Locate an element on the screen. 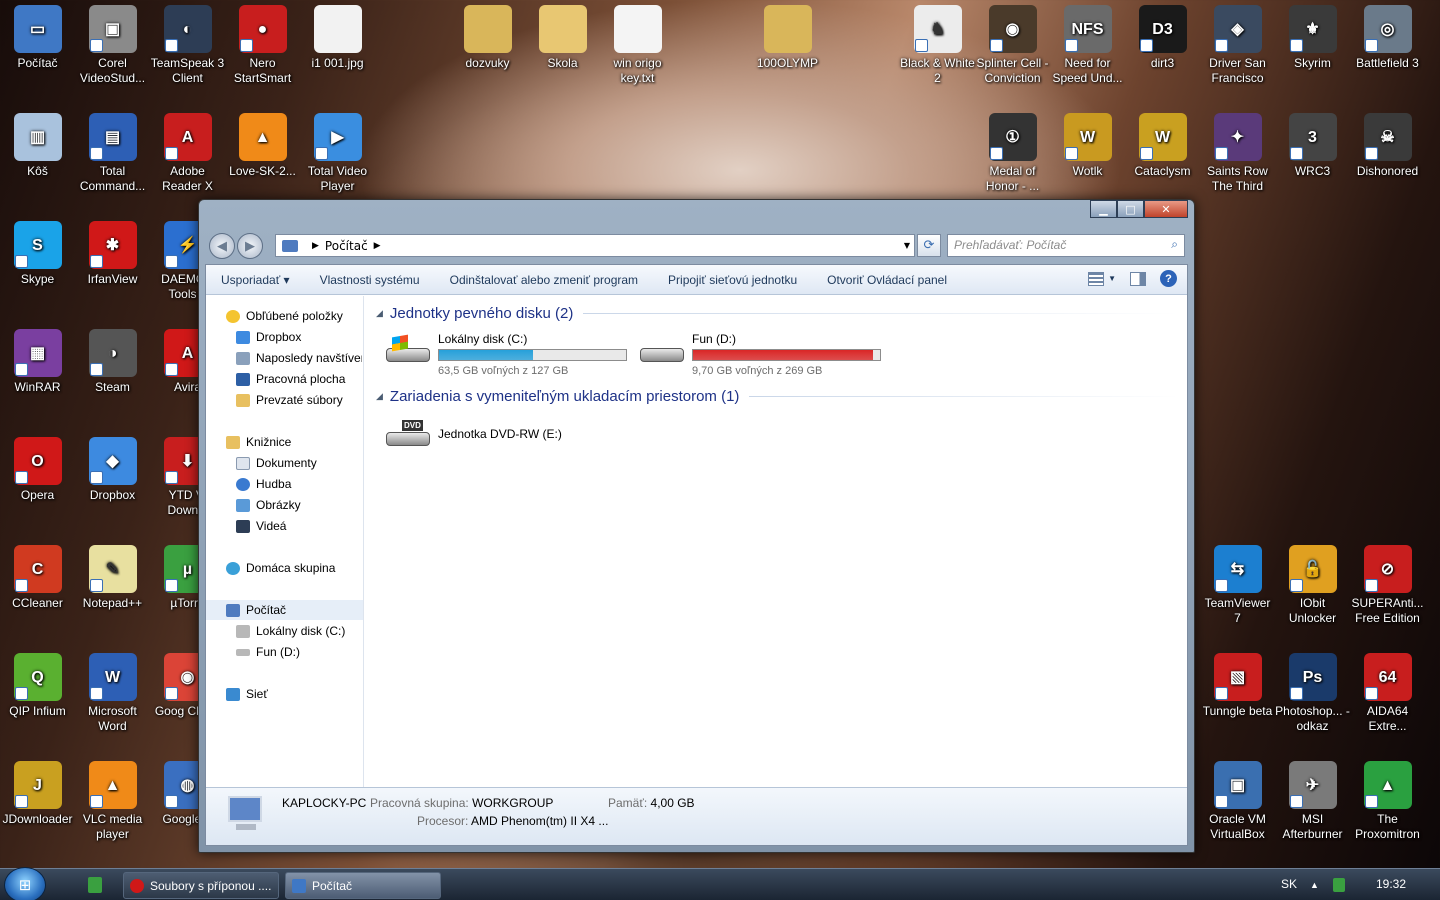  desktop-icon-vlc: ▲ VLC media player is located at coordinates (112, 799).